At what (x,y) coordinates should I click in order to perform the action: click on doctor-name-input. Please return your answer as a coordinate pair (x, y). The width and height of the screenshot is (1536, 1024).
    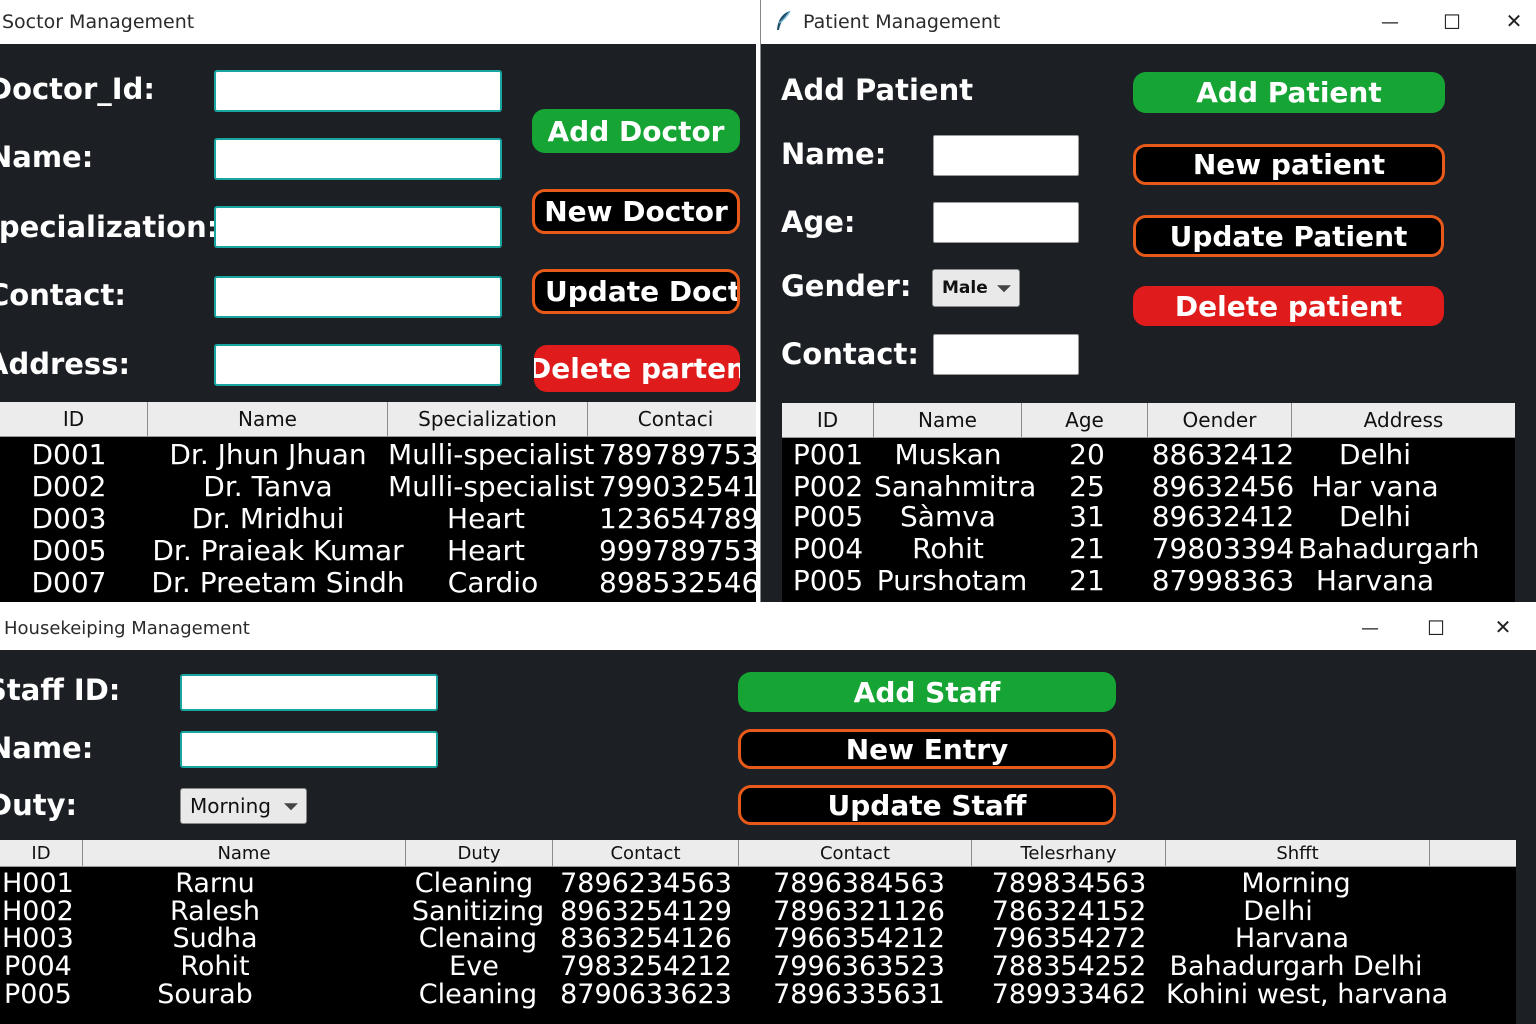
    Looking at the image, I should click on (358, 159).